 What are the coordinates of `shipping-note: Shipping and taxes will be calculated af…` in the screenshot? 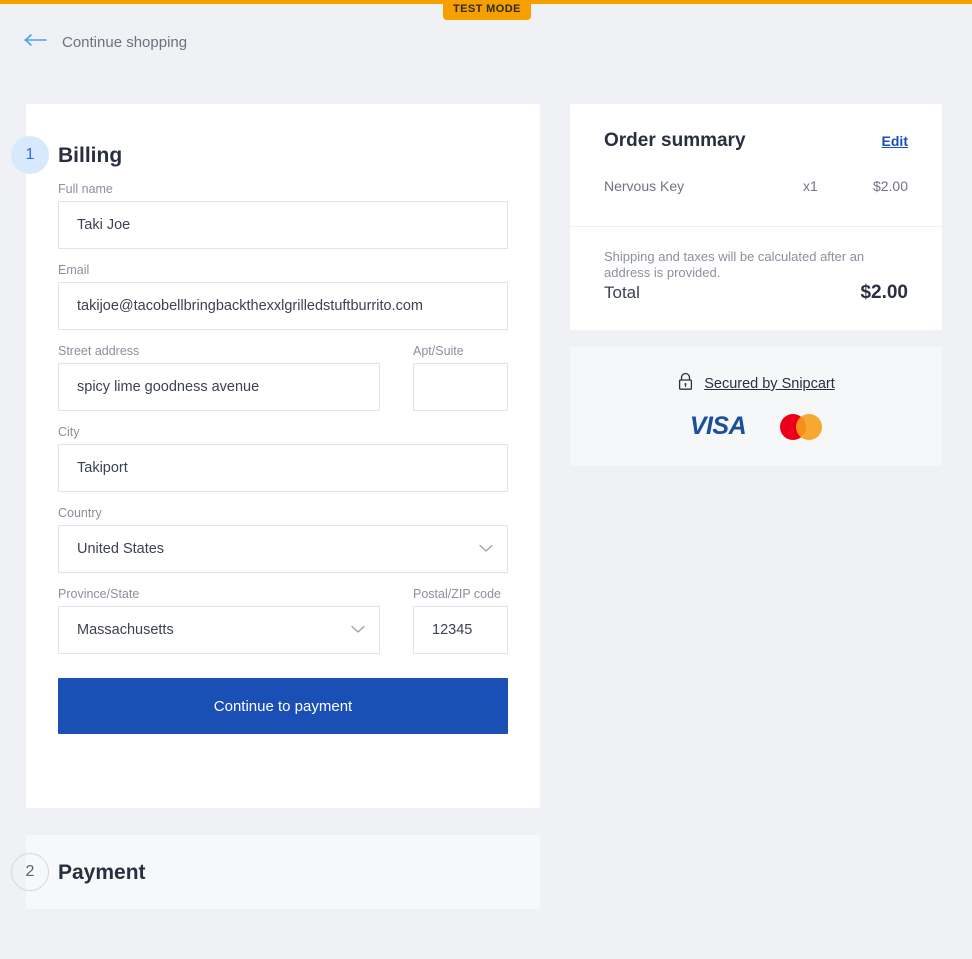 It's located at (734, 264).